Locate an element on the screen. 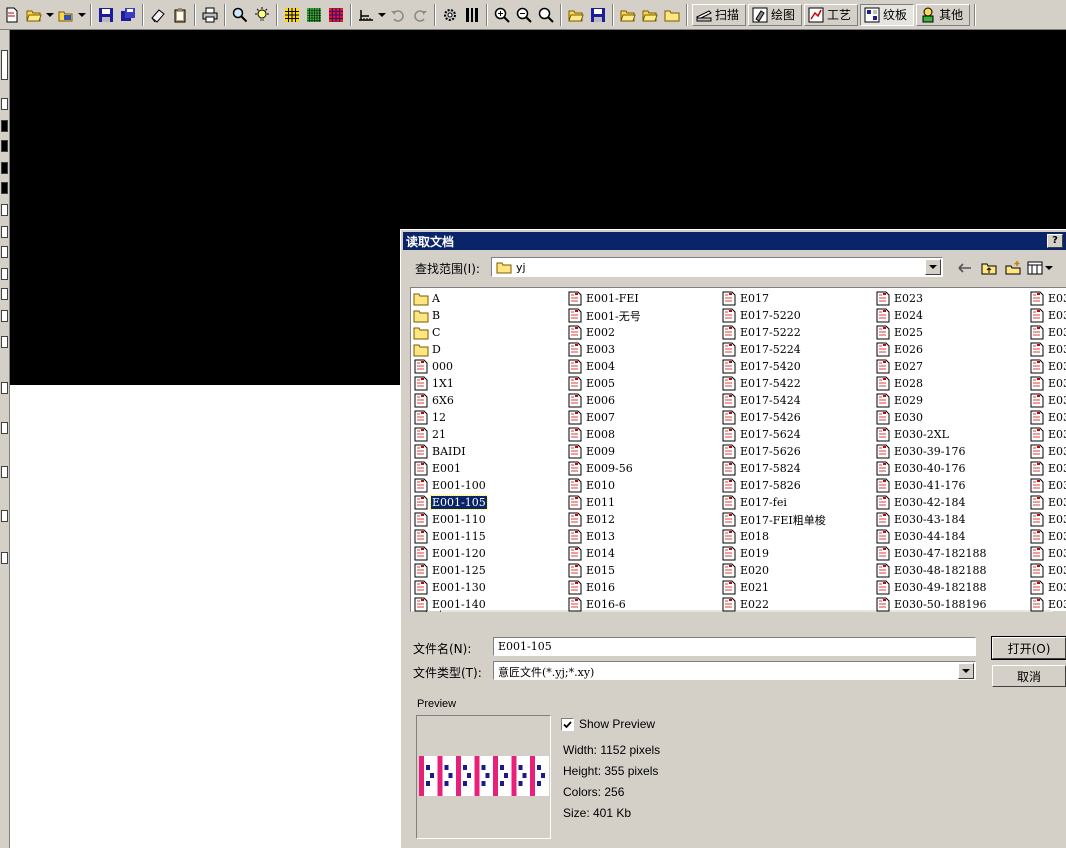 This screenshot has width=1066, height=848. file-item: E017-5220 is located at coordinates (774, 315).